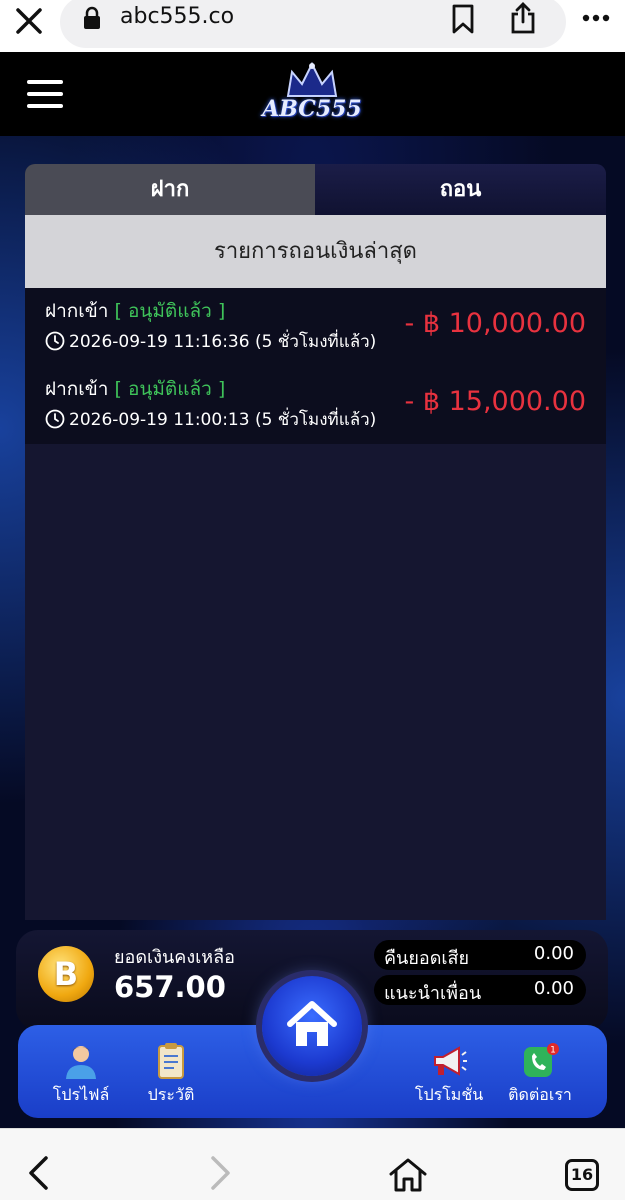 The image size is (625, 1200). Describe the element at coordinates (463, 19) in the screenshot. I see `bookmark-icon` at that location.